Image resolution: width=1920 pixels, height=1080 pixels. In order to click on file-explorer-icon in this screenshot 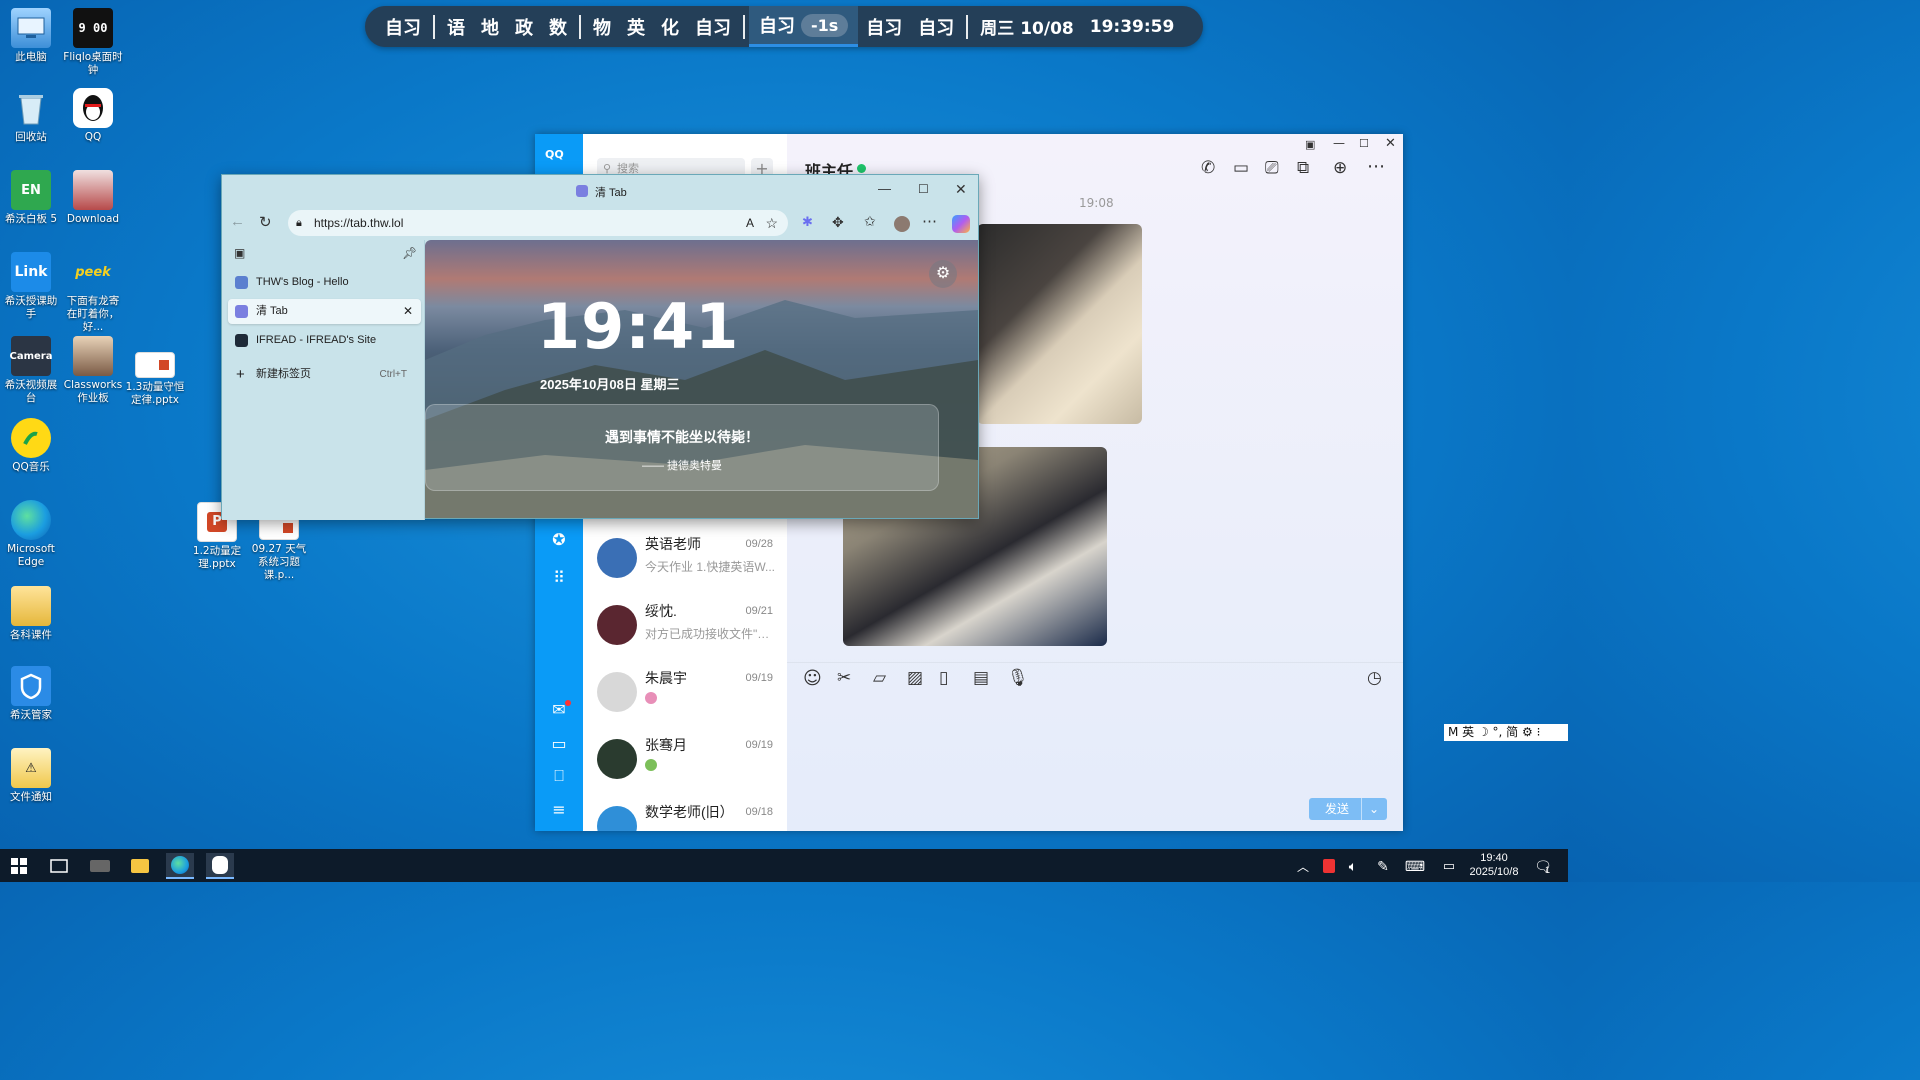, I will do `click(140, 866)`.